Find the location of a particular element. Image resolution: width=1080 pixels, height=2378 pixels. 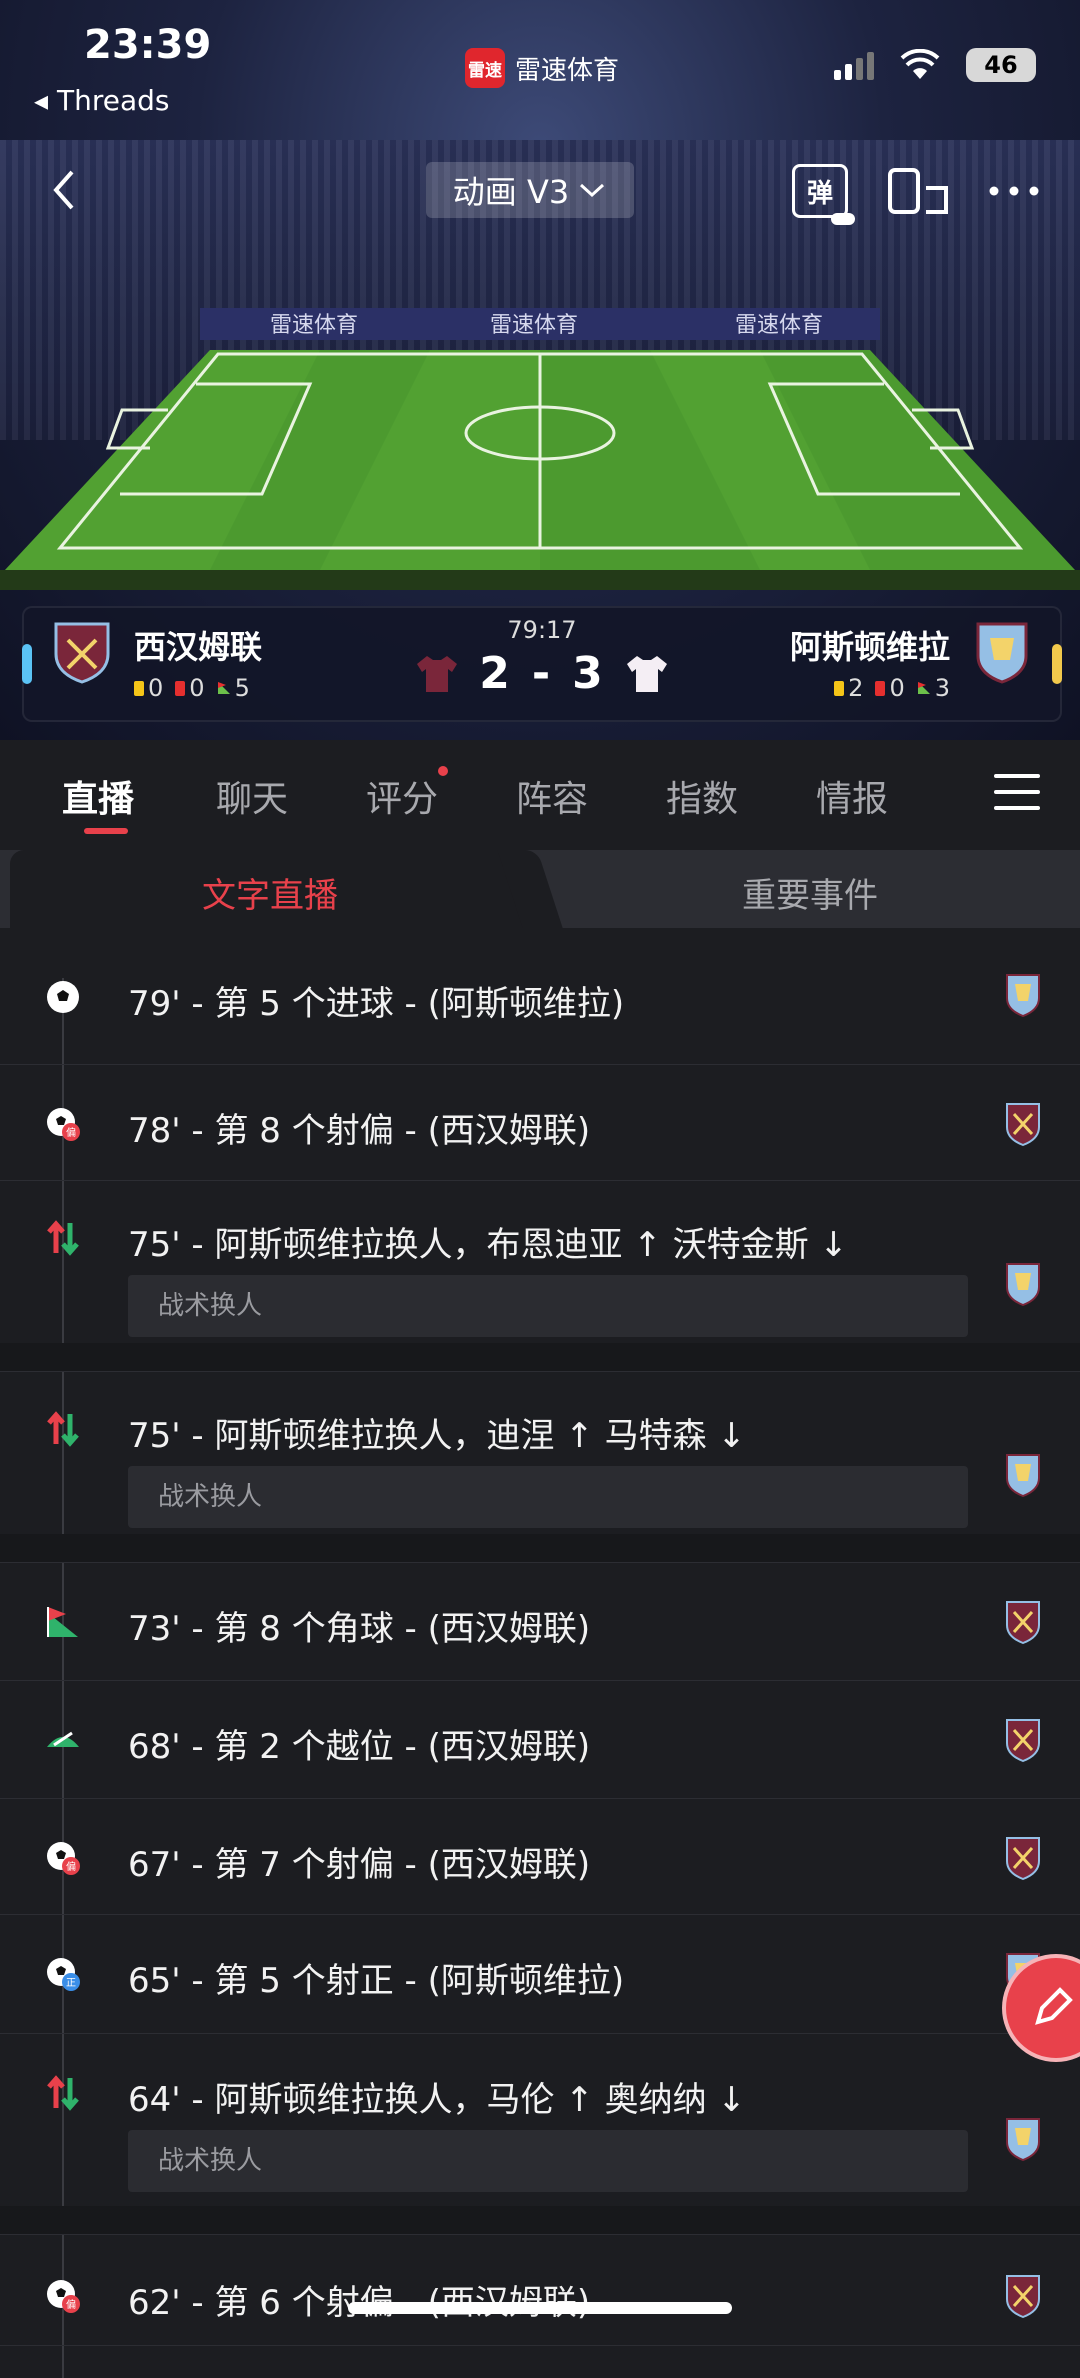

event-text: 62' - 第 6 个射偏 - (西汉姆联) is located at coordinates (359, 2303).